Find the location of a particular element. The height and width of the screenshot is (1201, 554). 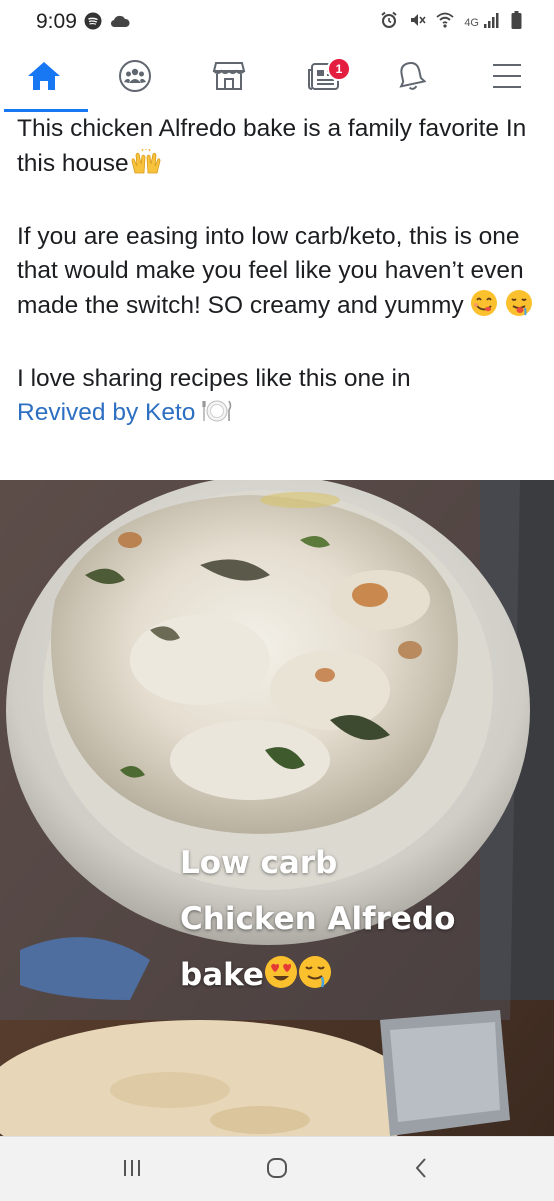

recents-button is located at coordinates (132, 1170).